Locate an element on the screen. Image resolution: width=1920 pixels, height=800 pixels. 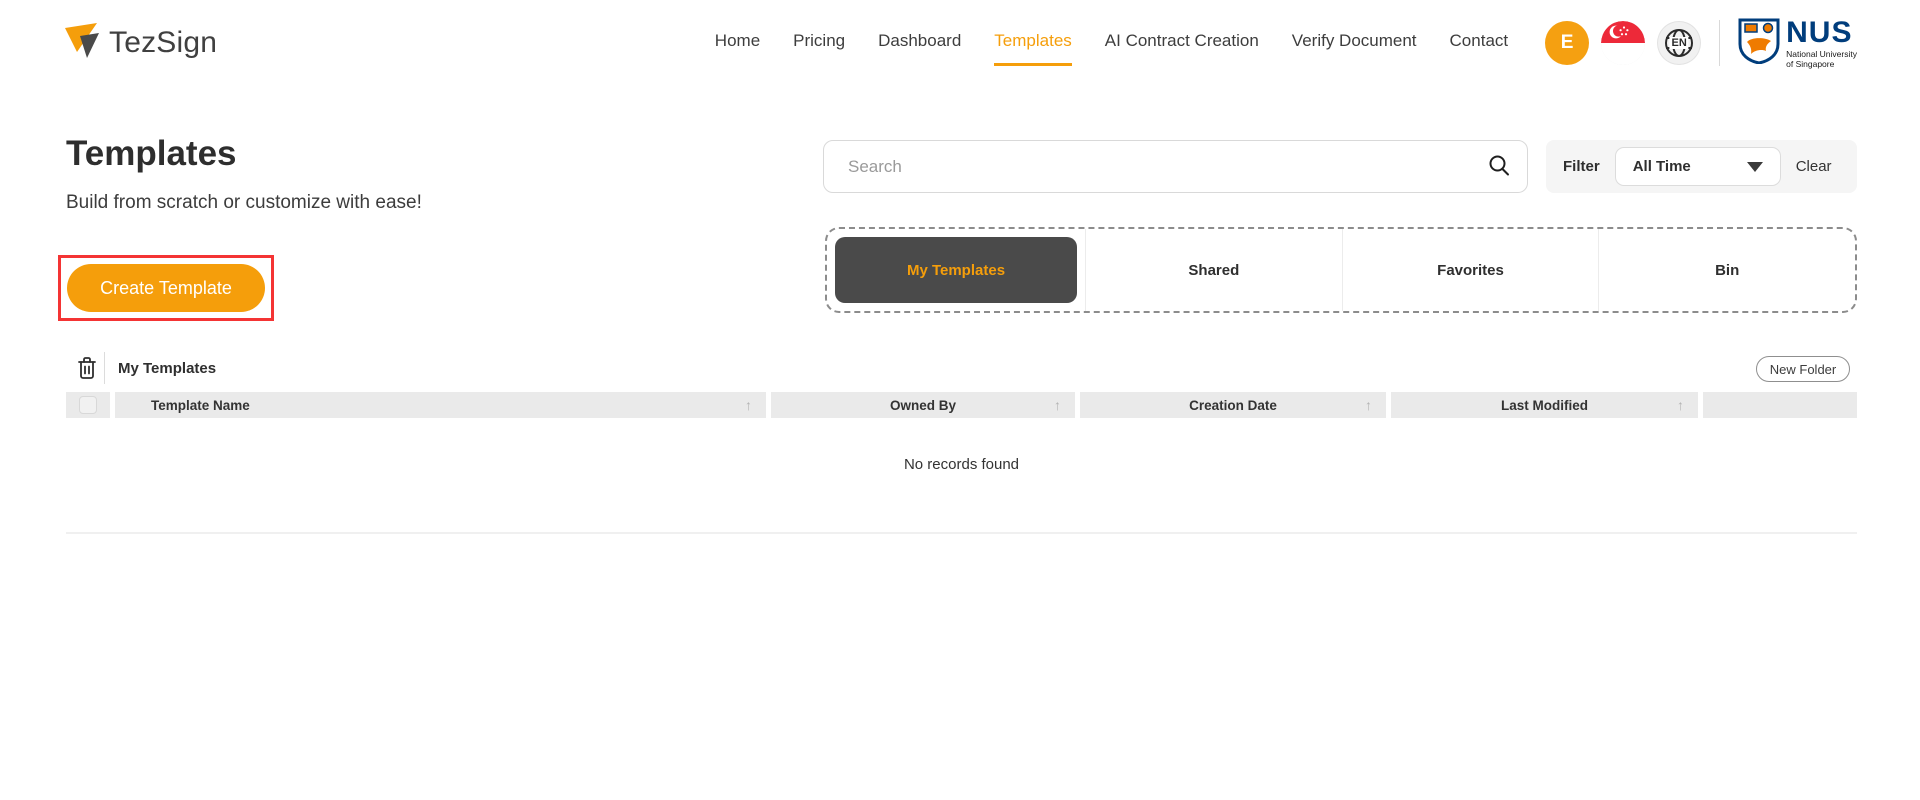
logo-text: TezSign is located at coordinates (163, 42).